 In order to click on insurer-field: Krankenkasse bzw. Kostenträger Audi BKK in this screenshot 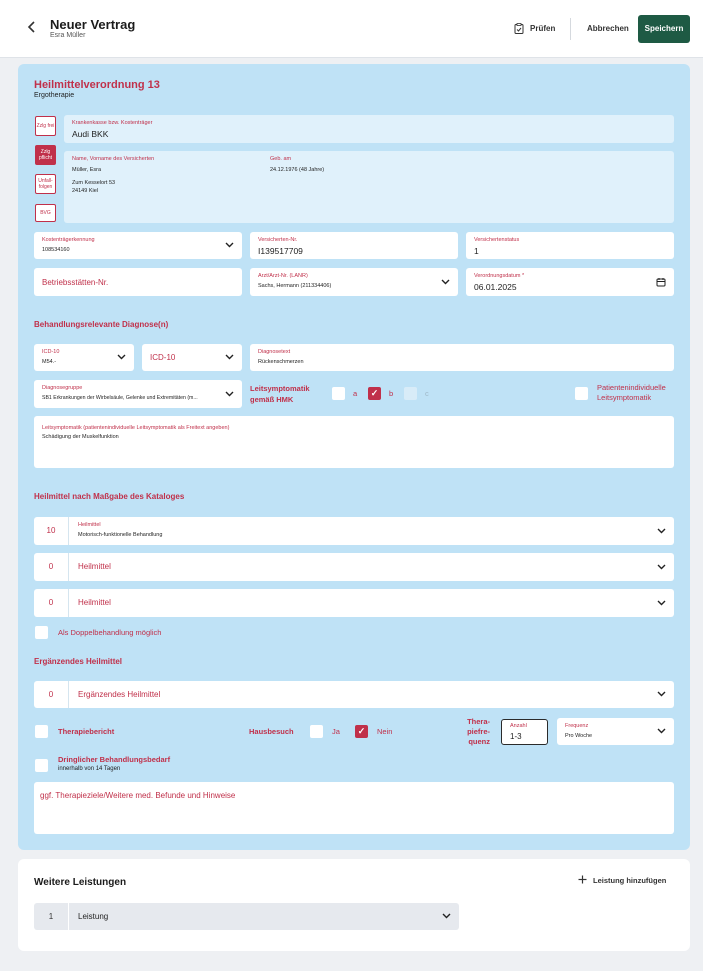, I will do `click(369, 129)`.